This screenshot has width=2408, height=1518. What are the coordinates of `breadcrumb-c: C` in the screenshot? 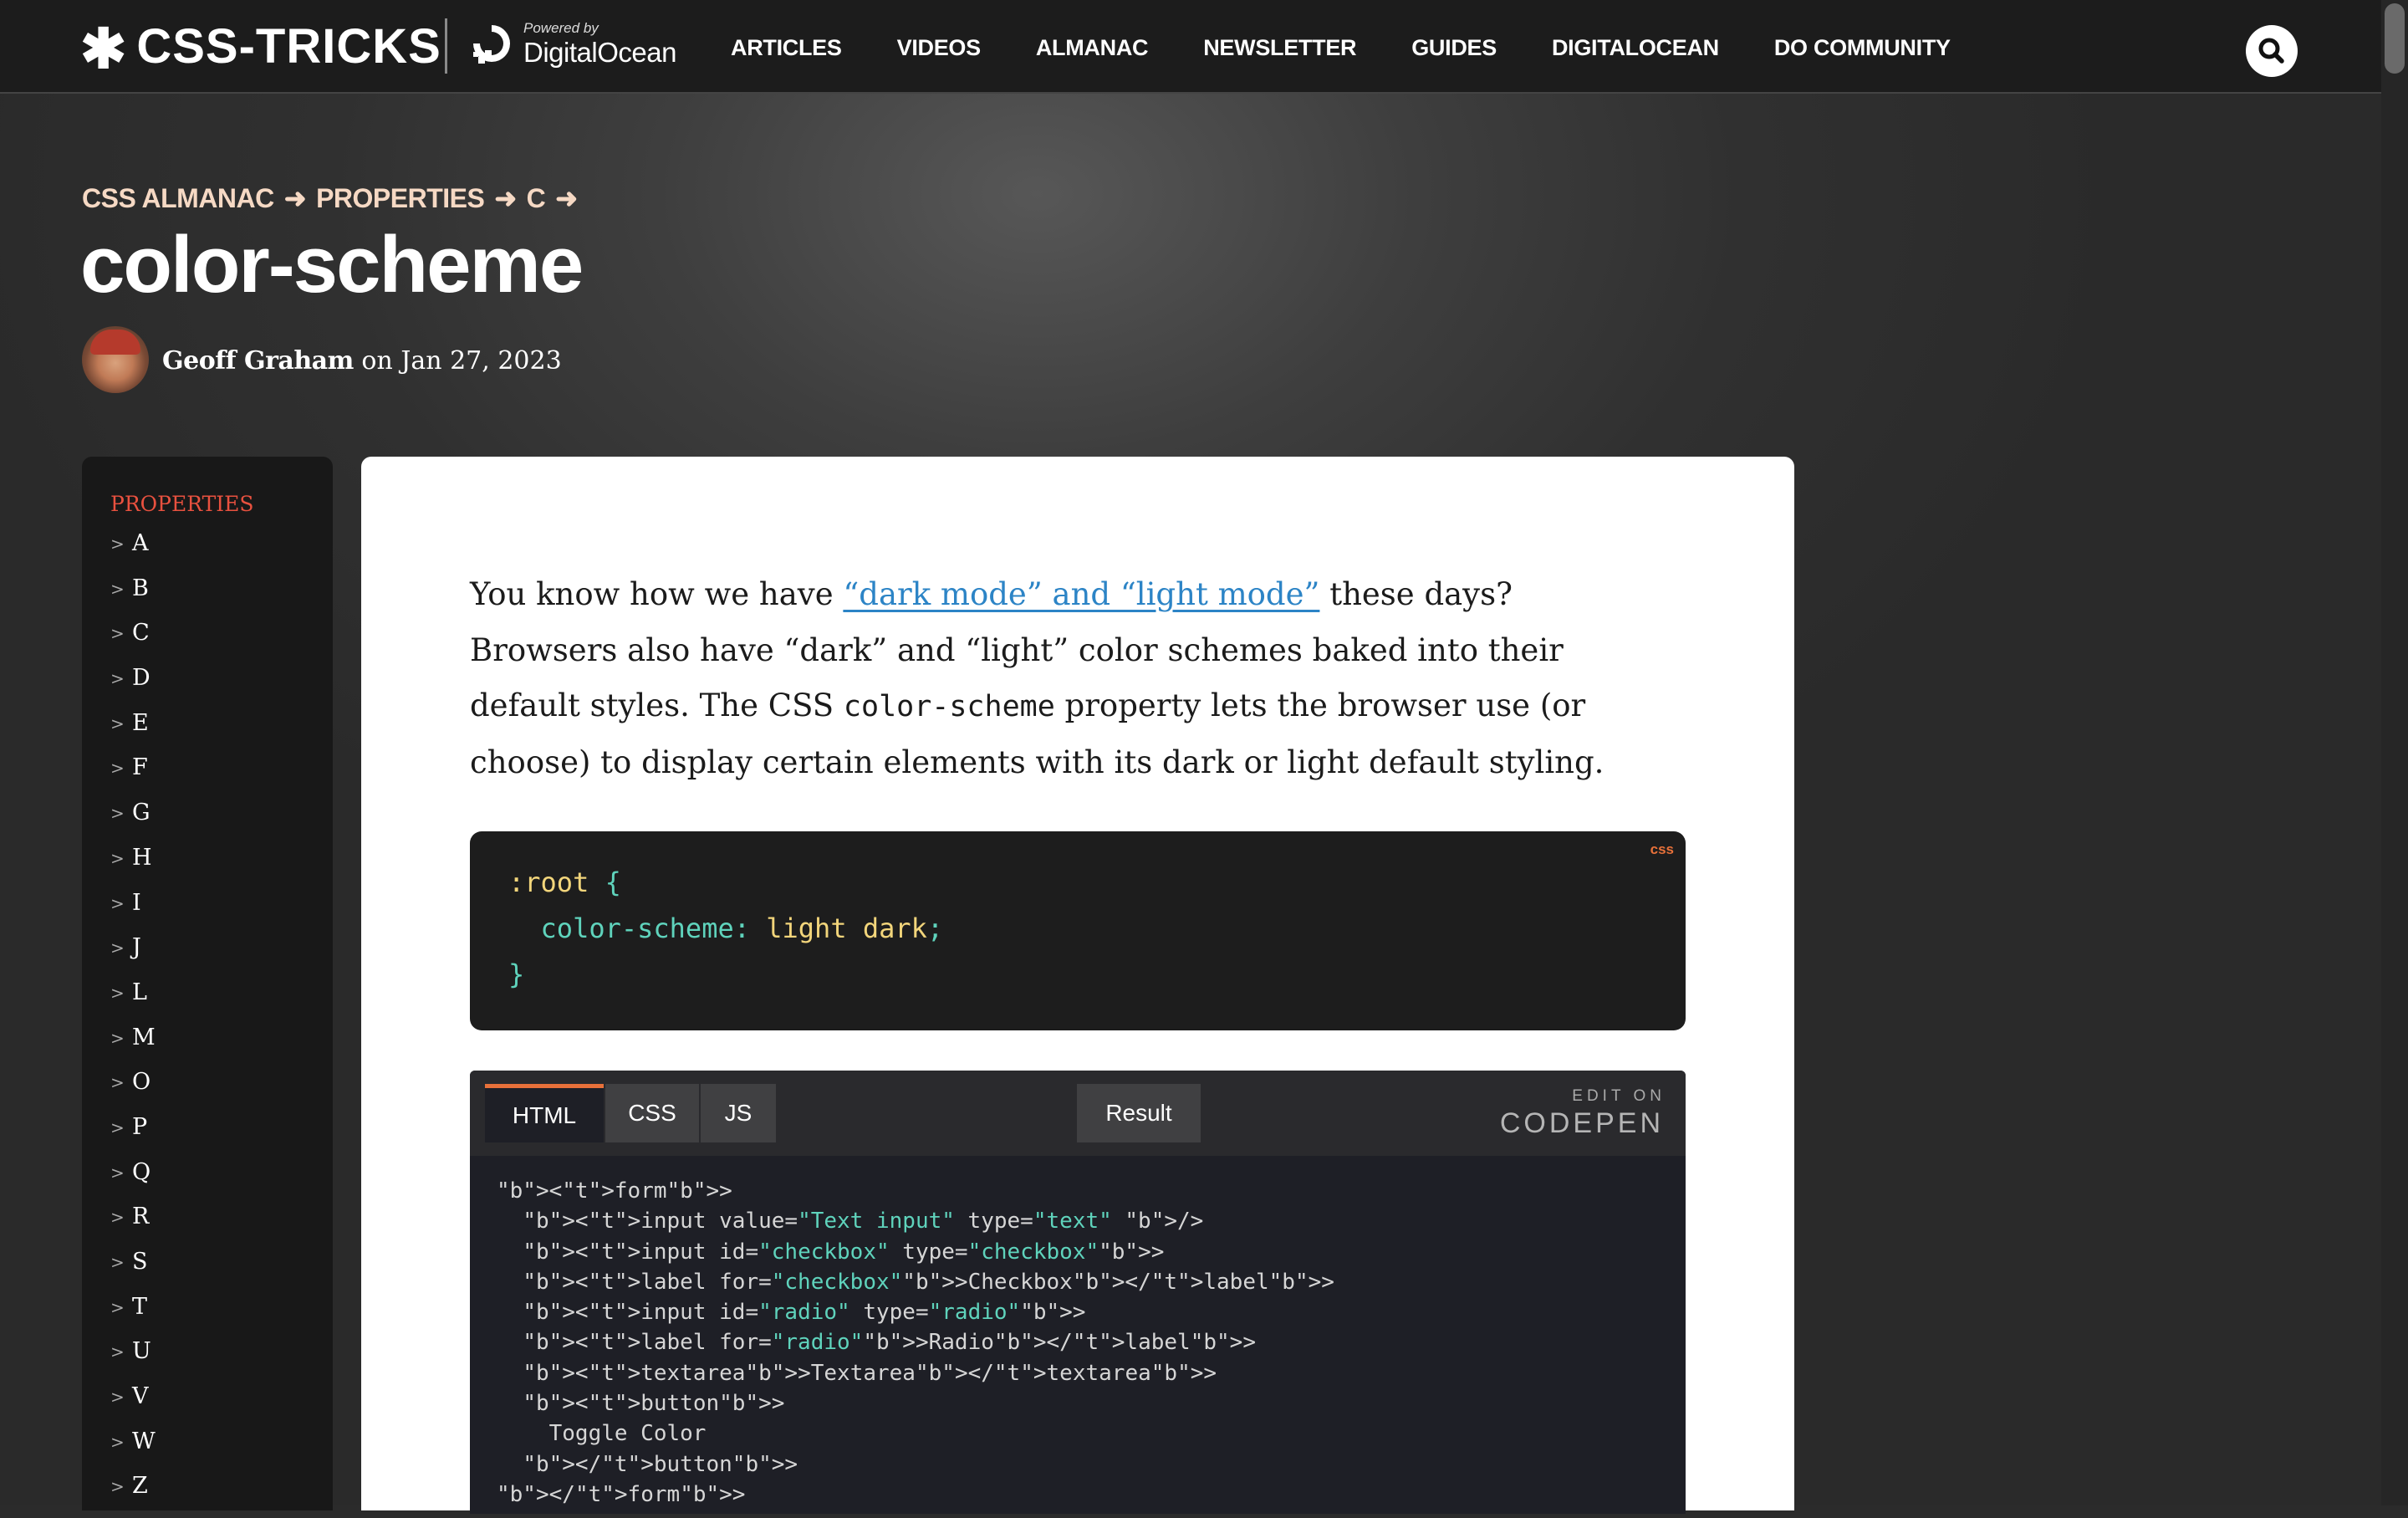 It's located at (537, 198).